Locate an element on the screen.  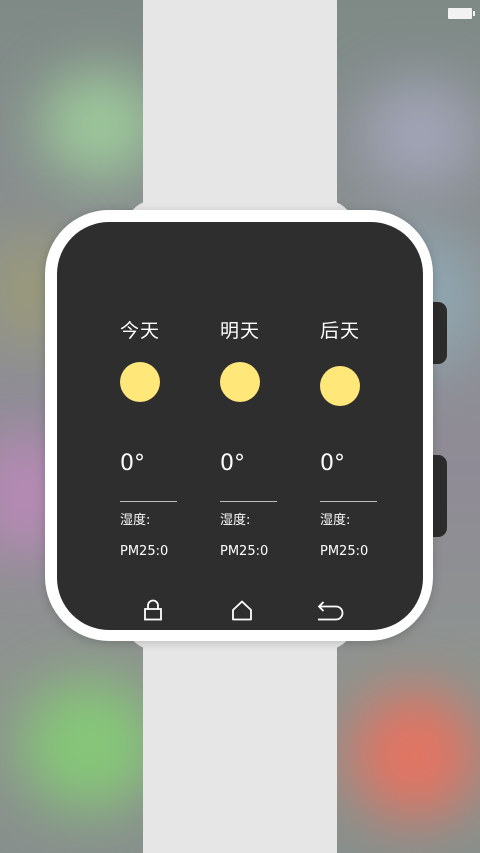
back-icon is located at coordinates (330, 611).